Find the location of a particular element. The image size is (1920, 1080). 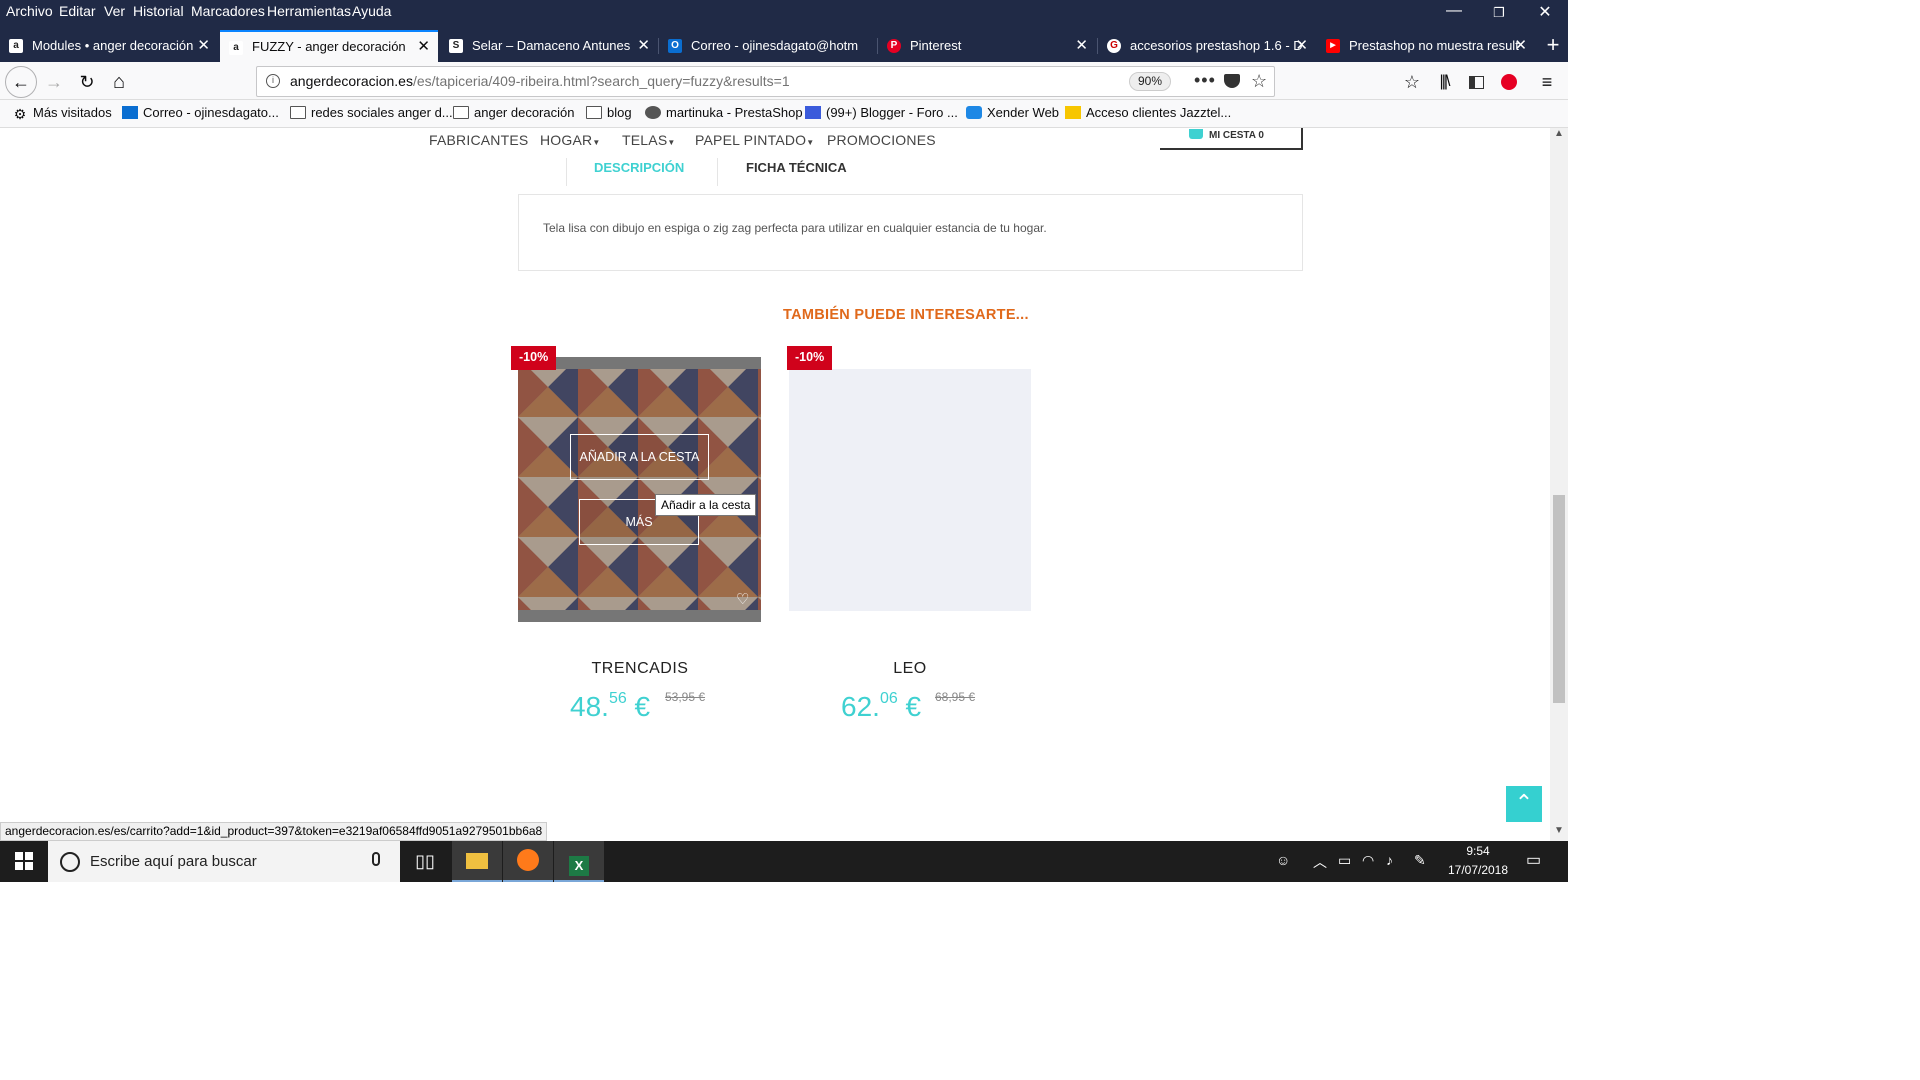

volume-icon: ♪ is located at coordinates (1389, 860).